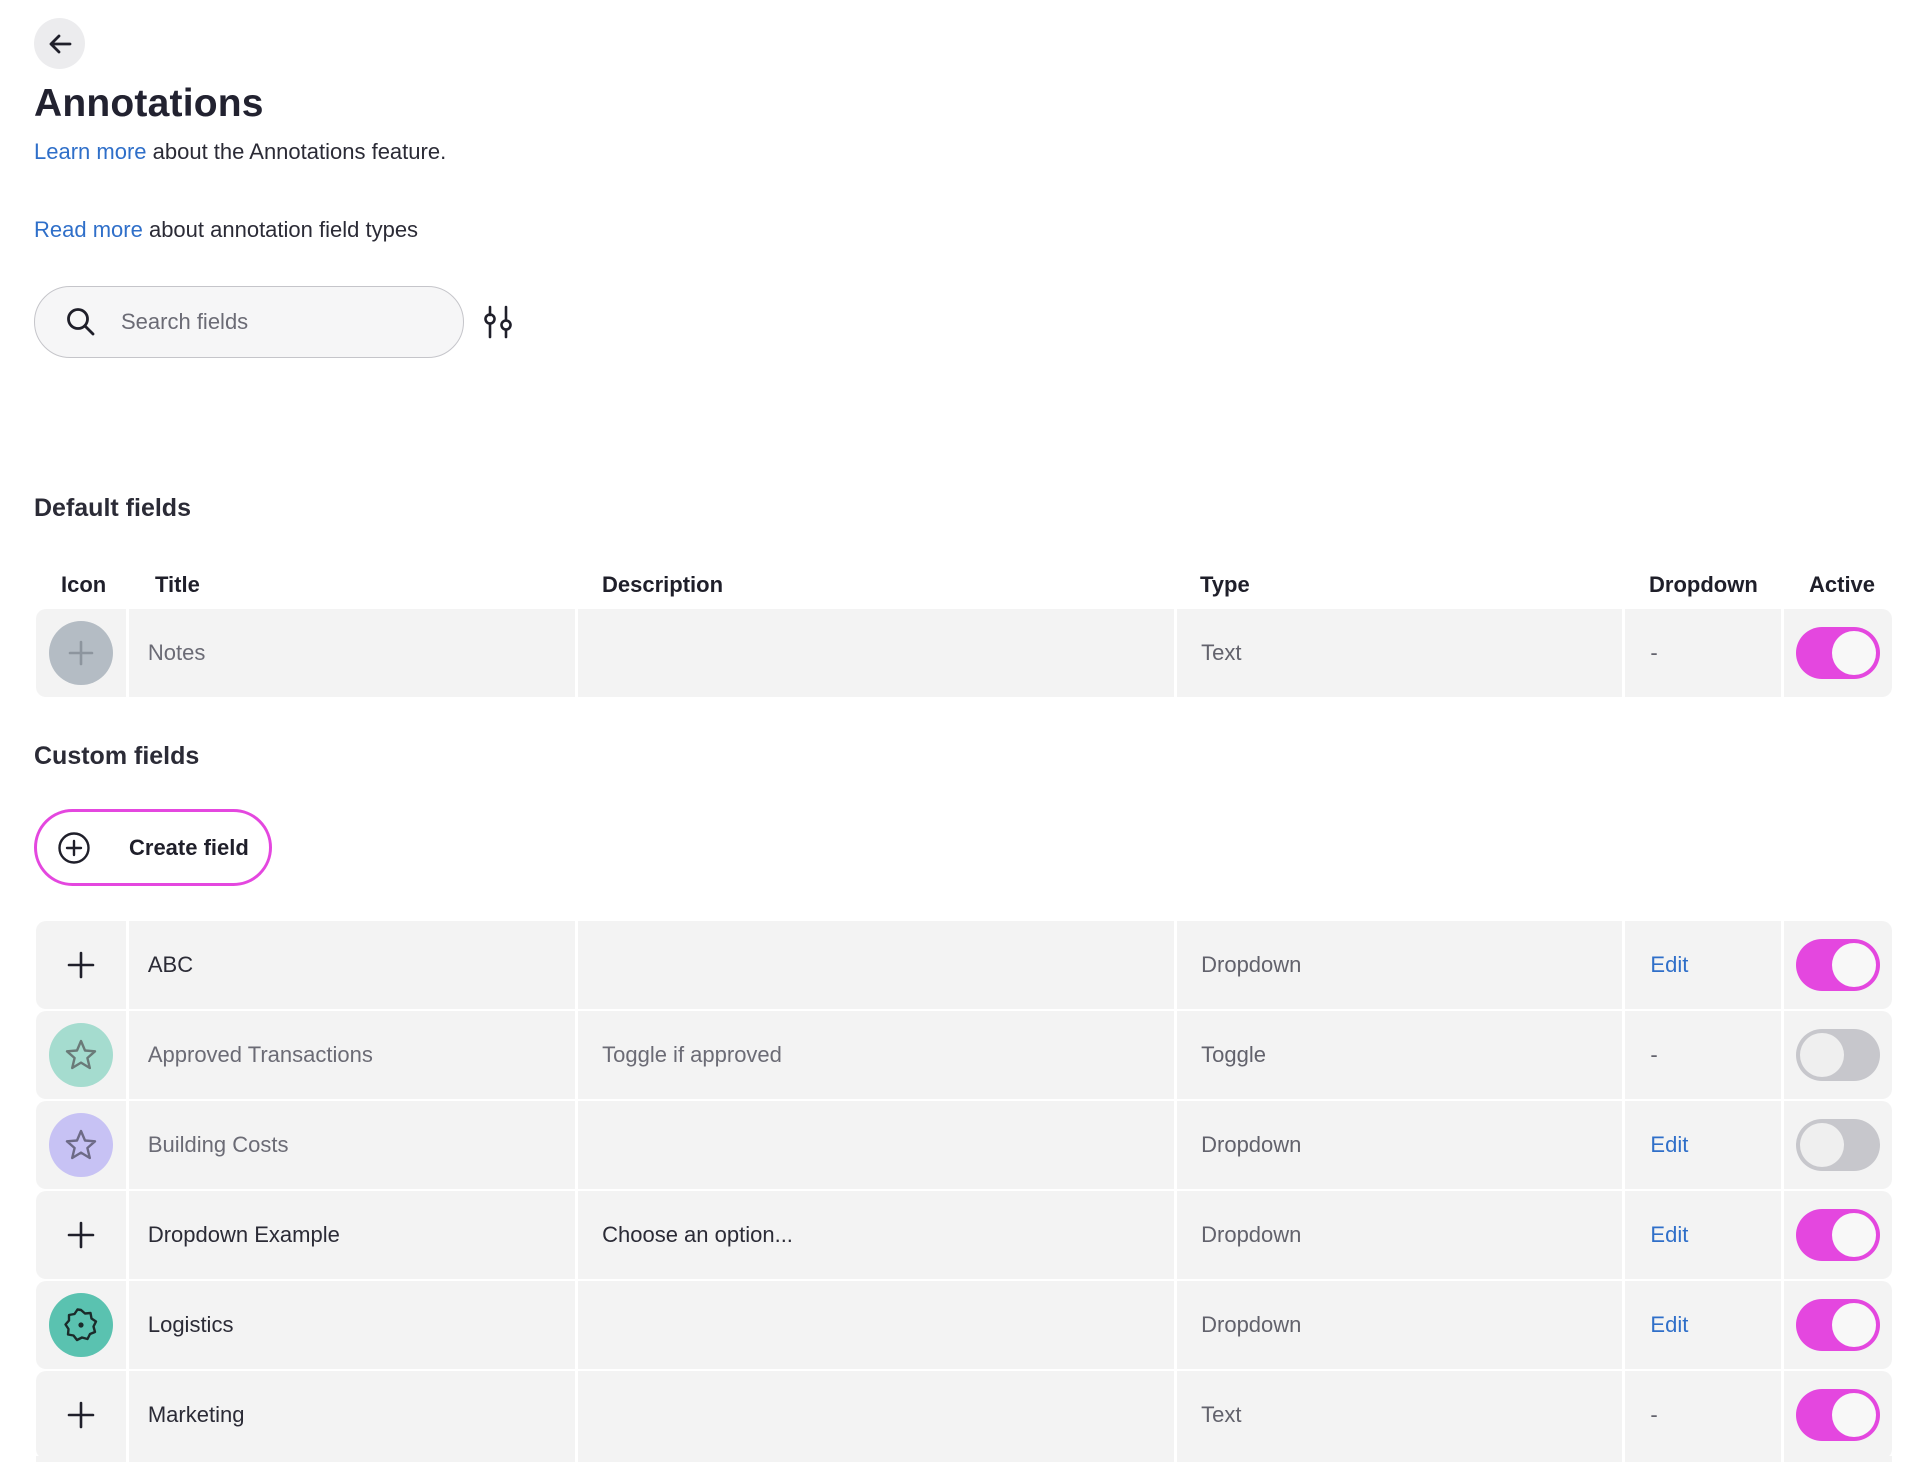 The height and width of the screenshot is (1462, 1924). I want to click on table-row: Marketing Text -, so click(964, 1415).